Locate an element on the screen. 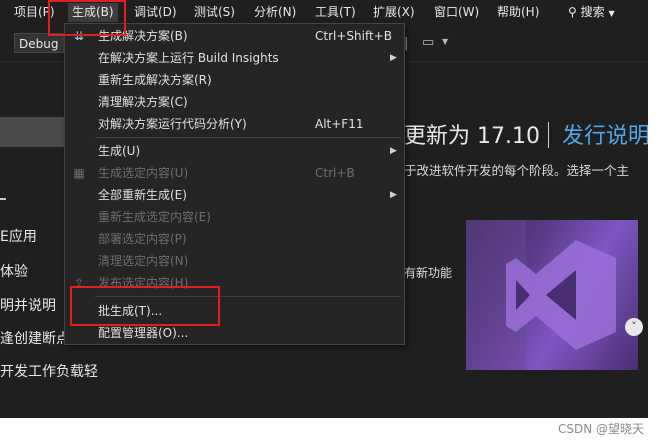 The height and width of the screenshot is (443, 658). menu-debug: 调试(D) is located at coordinates (155, 12).